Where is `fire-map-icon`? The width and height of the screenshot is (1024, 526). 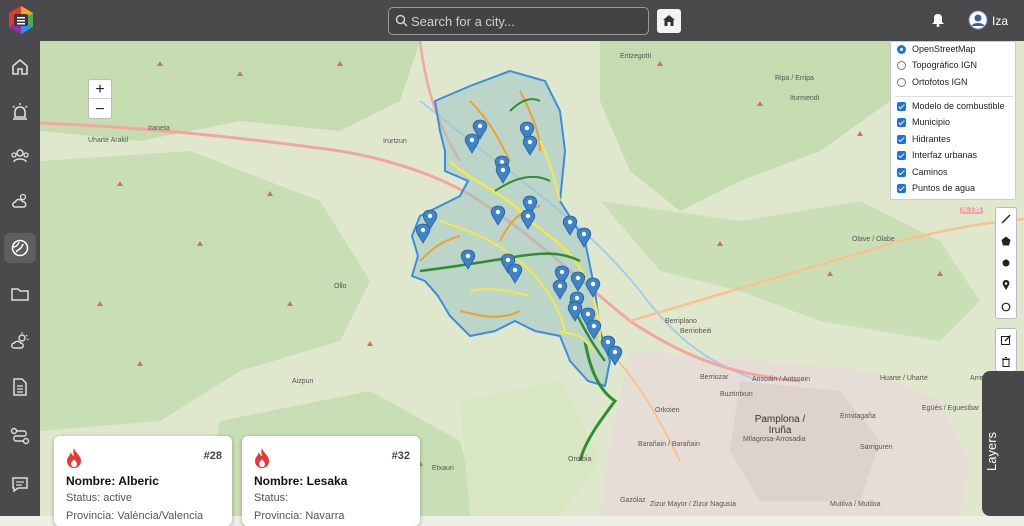
fire-map-icon is located at coordinates (20, 248).